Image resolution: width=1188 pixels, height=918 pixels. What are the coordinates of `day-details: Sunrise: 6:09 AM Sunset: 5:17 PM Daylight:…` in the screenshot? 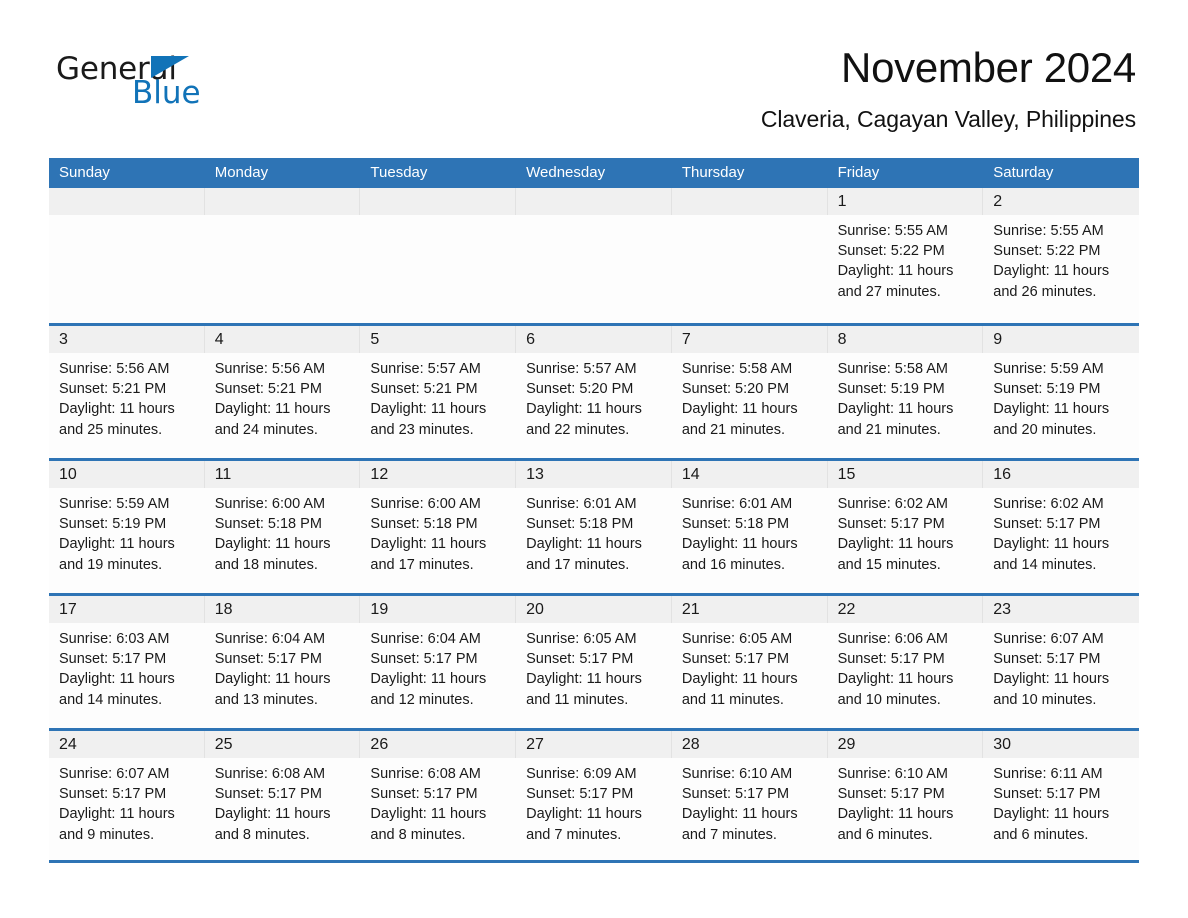 It's located at (594, 801).